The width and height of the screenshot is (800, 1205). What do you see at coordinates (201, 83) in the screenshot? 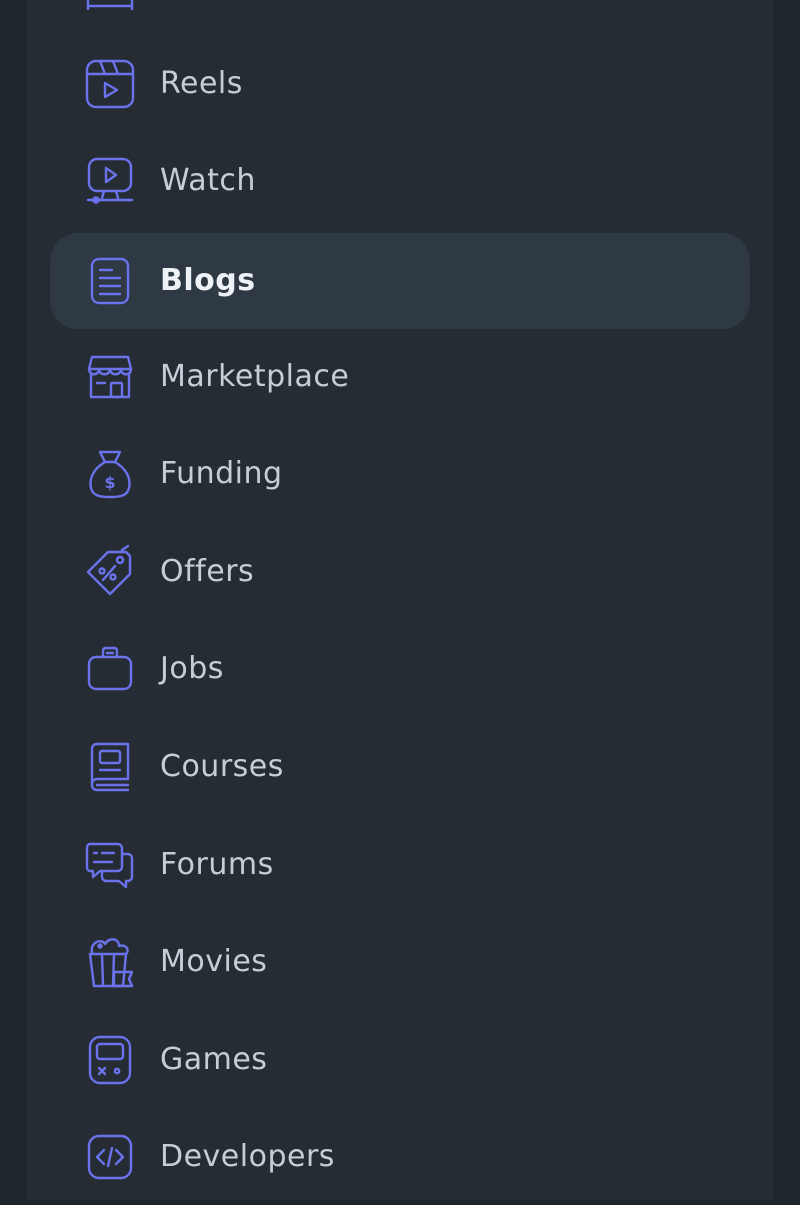
I see `sidebar-item-label: Reels` at bounding box center [201, 83].